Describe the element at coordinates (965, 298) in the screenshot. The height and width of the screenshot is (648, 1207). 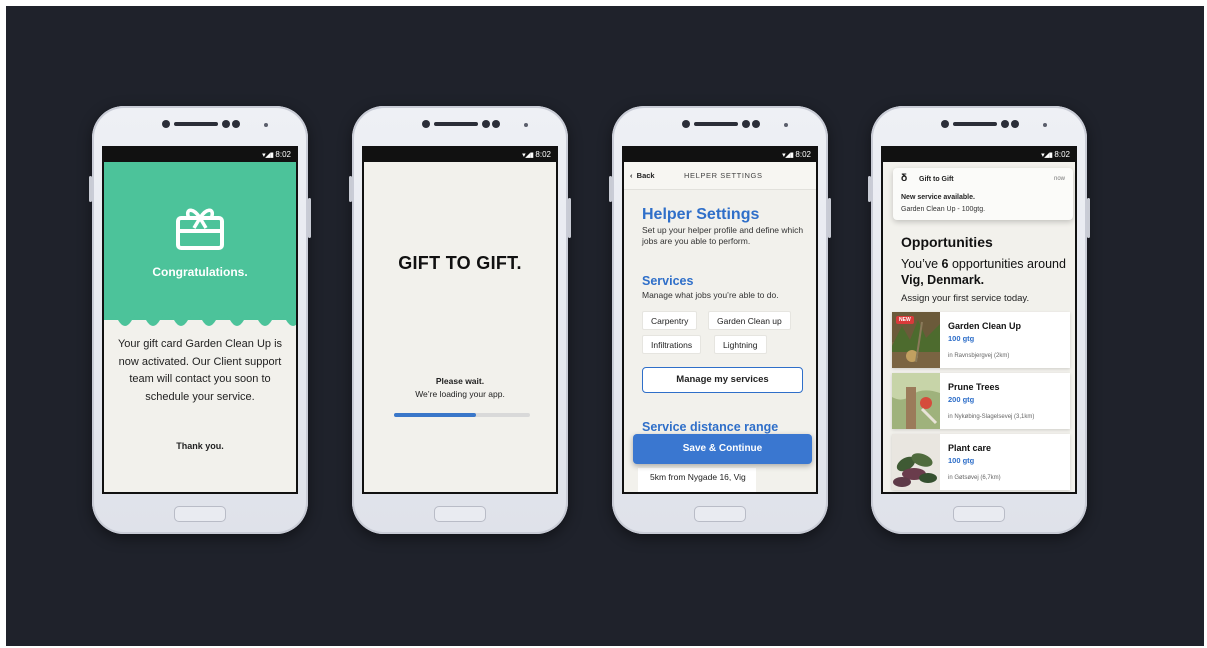
I see `assign-prompt: Assign your first service today.` at that location.